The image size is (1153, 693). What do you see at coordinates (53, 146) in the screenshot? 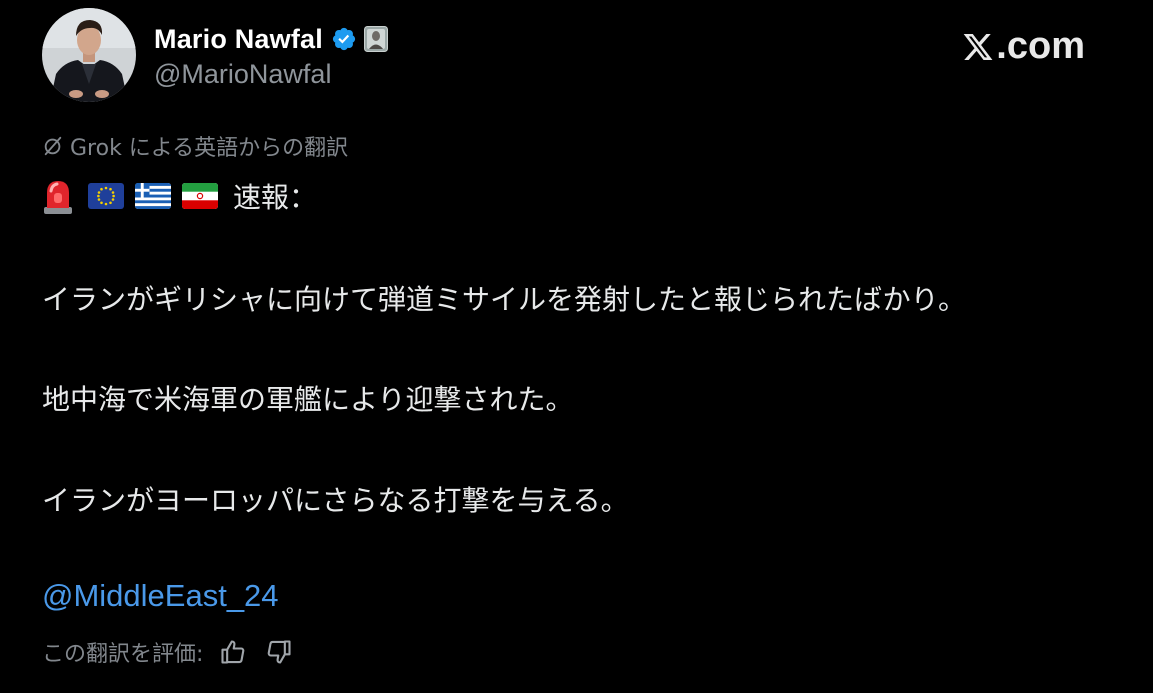
I see `grok-icon` at bounding box center [53, 146].